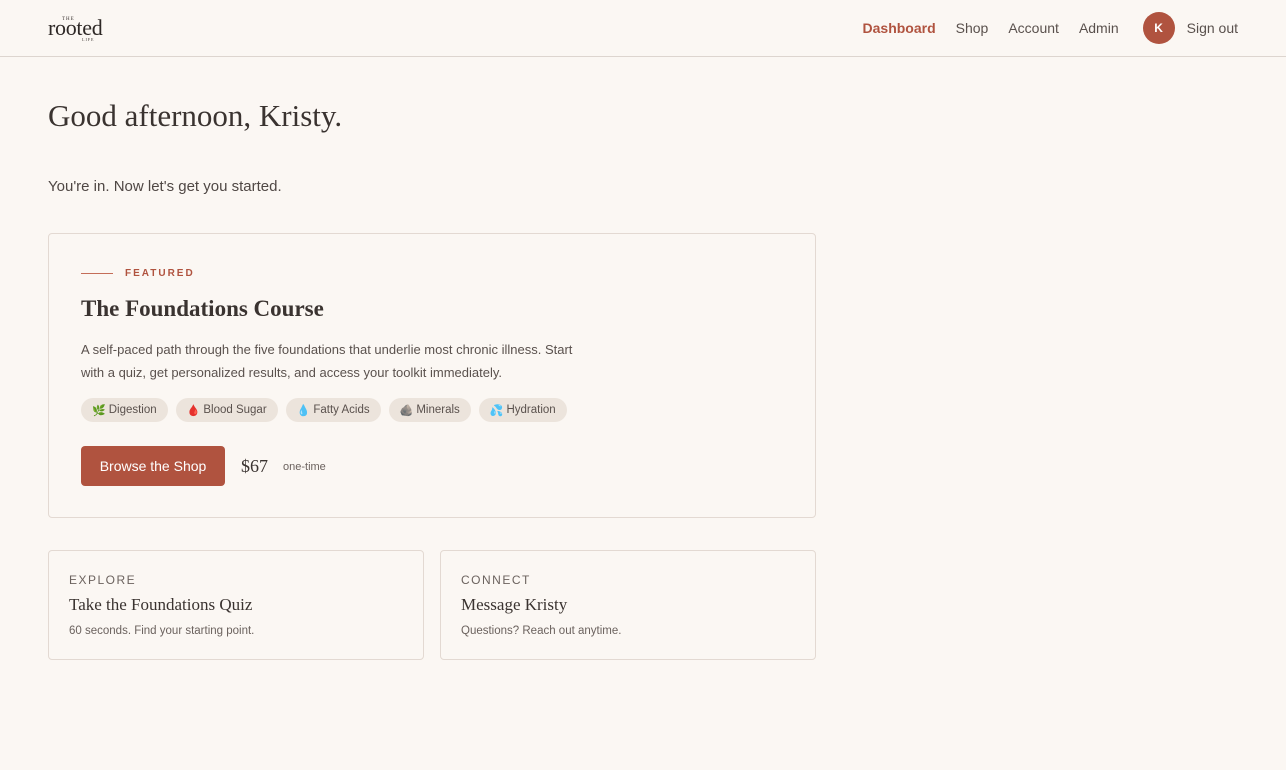 Image resolution: width=1286 pixels, height=770 pixels. Describe the element at coordinates (1158, 28) in the screenshot. I see `user-avatar: K` at that location.